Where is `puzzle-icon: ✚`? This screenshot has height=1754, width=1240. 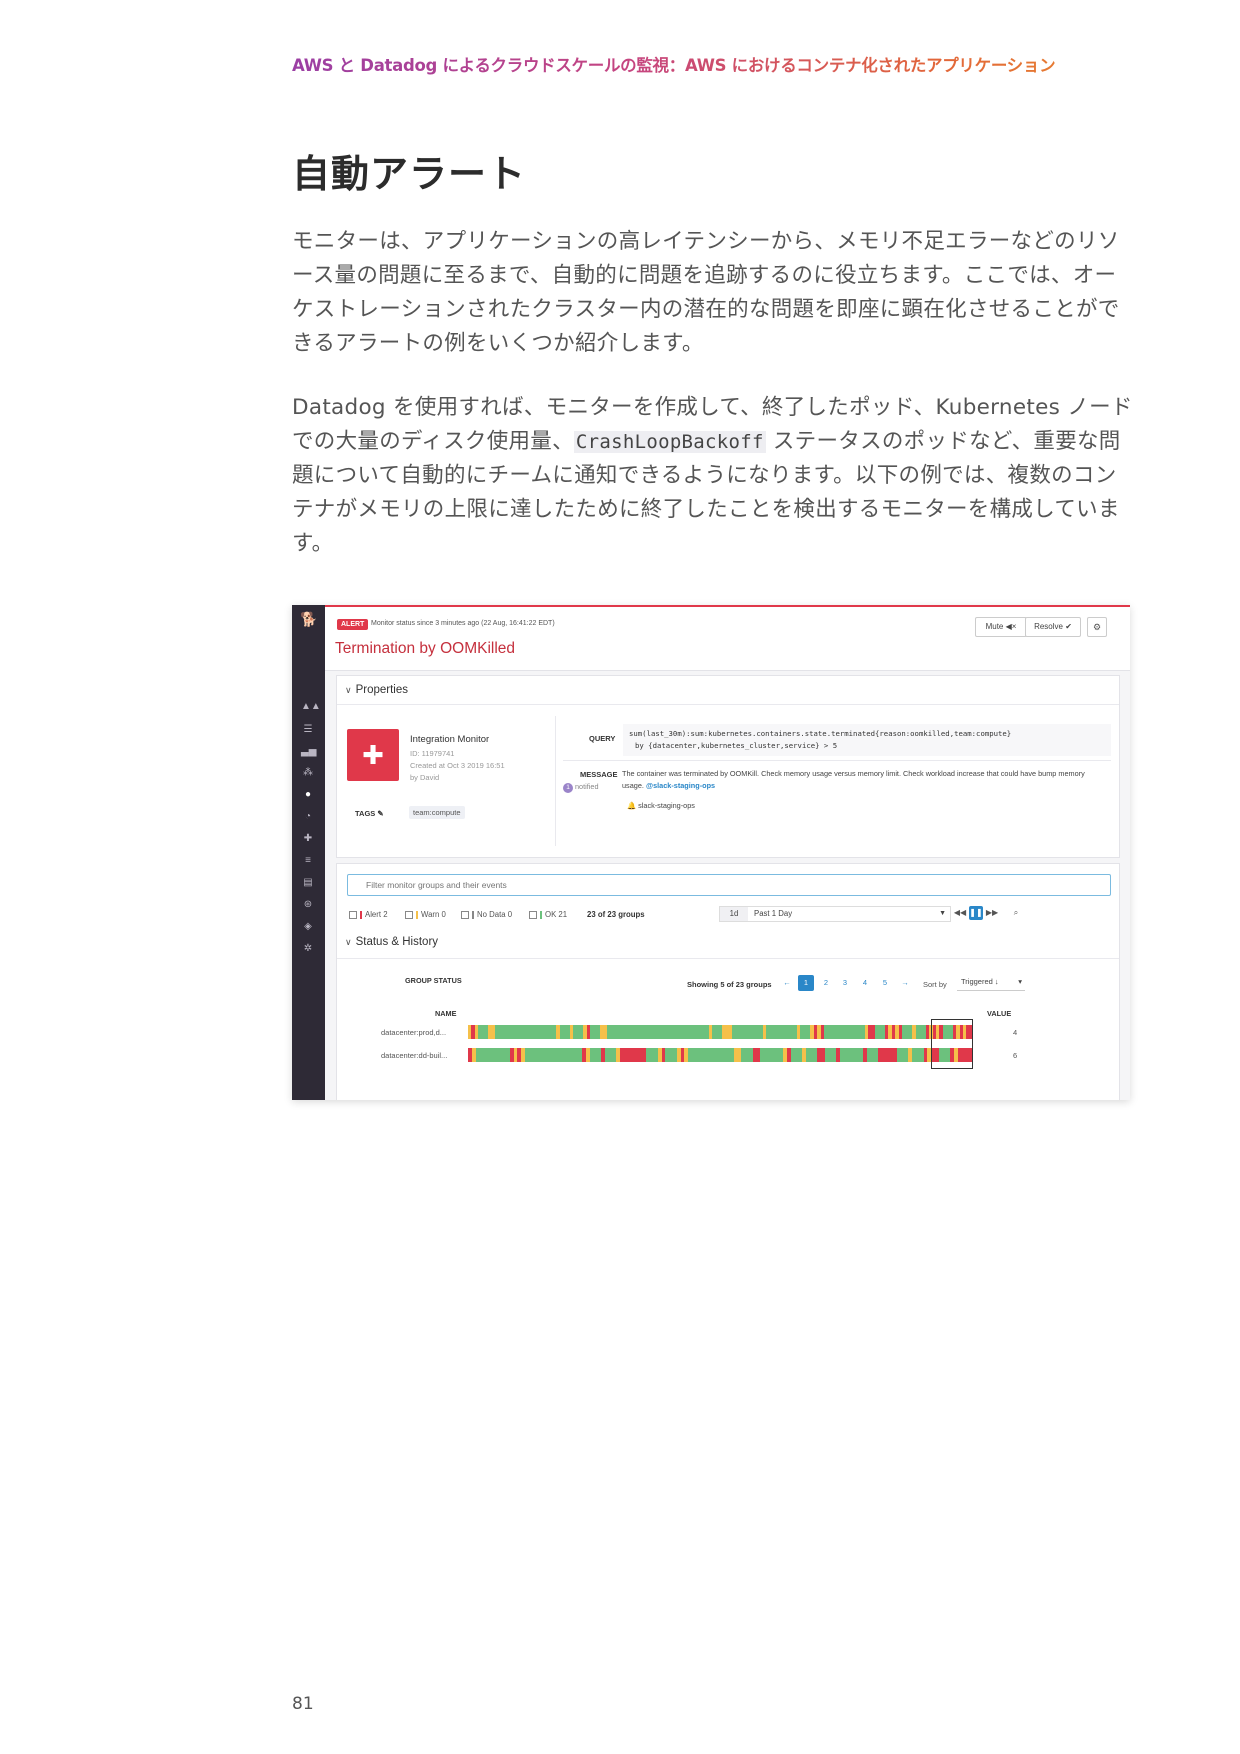 puzzle-icon: ✚ is located at coordinates (308, 838).